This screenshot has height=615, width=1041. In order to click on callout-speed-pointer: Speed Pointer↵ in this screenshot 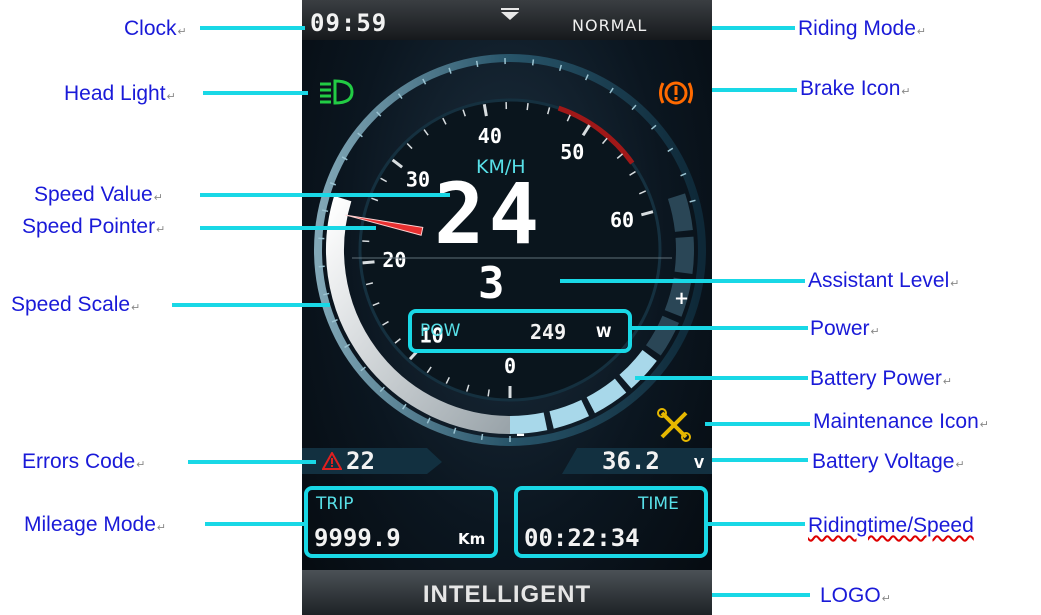, I will do `click(94, 226)`.